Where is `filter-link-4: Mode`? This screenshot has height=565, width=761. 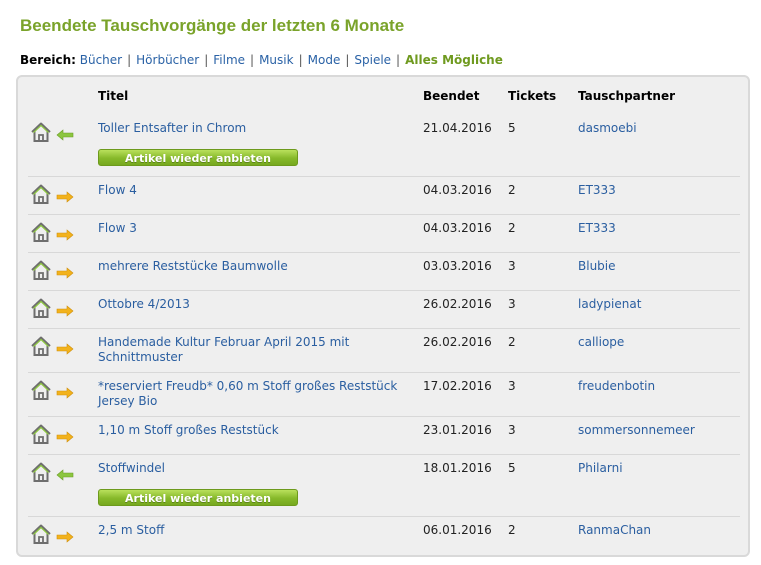 filter-link-4: Mode is located at coordinates (324, 60).